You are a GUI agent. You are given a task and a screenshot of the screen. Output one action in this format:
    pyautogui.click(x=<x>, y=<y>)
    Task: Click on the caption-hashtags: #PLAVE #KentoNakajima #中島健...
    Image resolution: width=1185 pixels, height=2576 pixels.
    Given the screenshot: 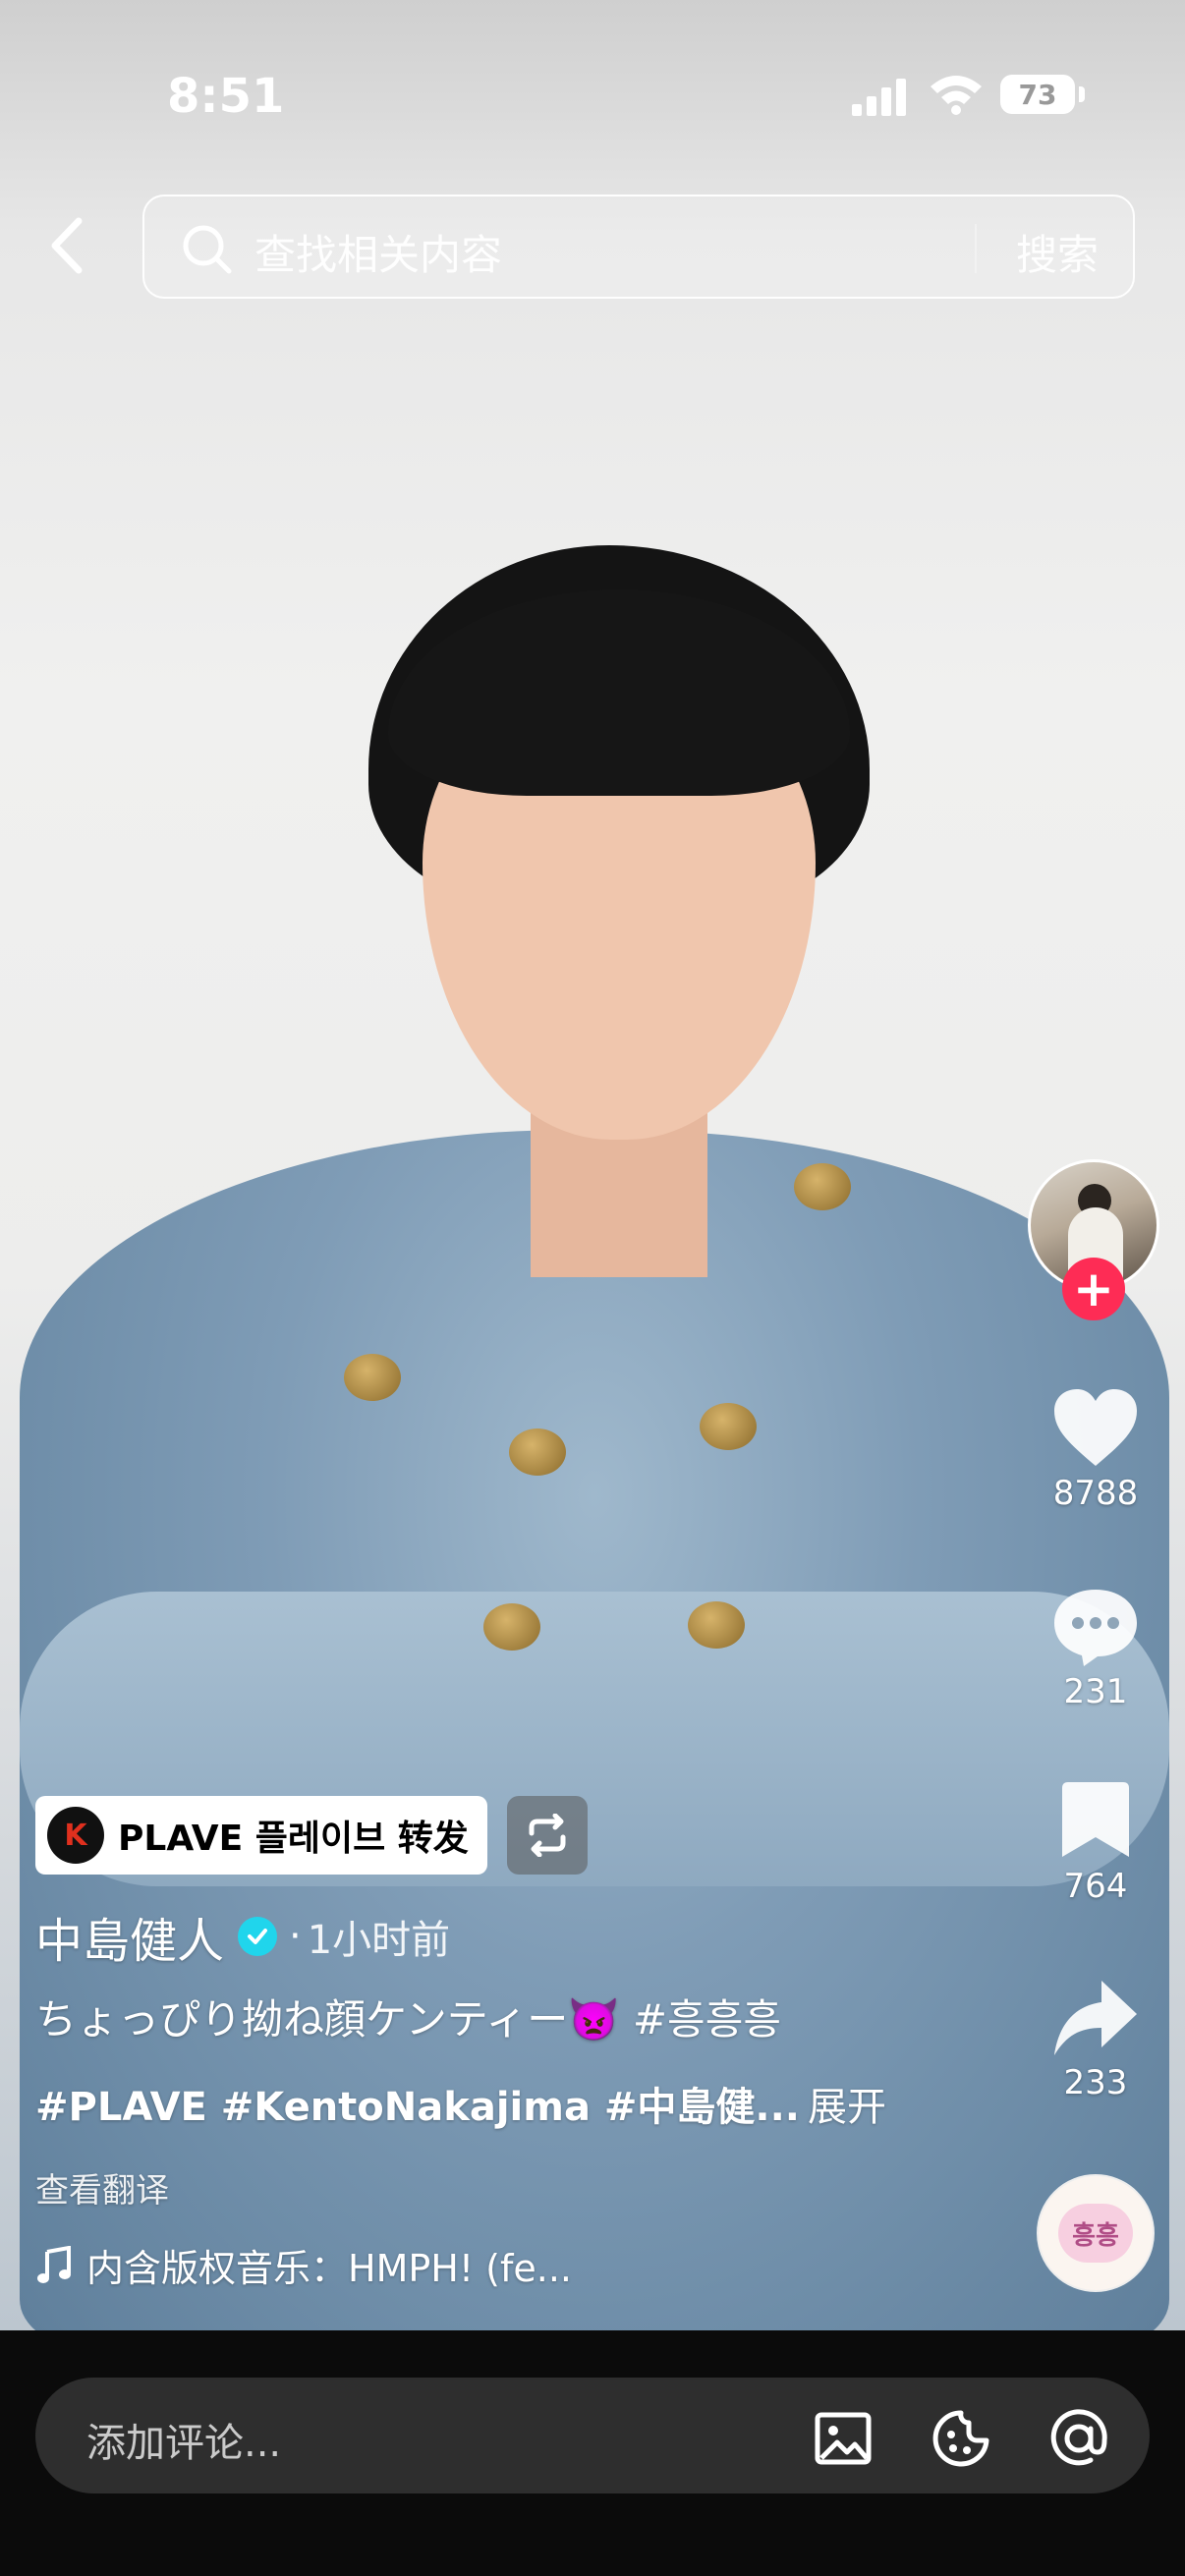 What is the action you would take?
    pyautogui.click(x=417, y=2107)
    